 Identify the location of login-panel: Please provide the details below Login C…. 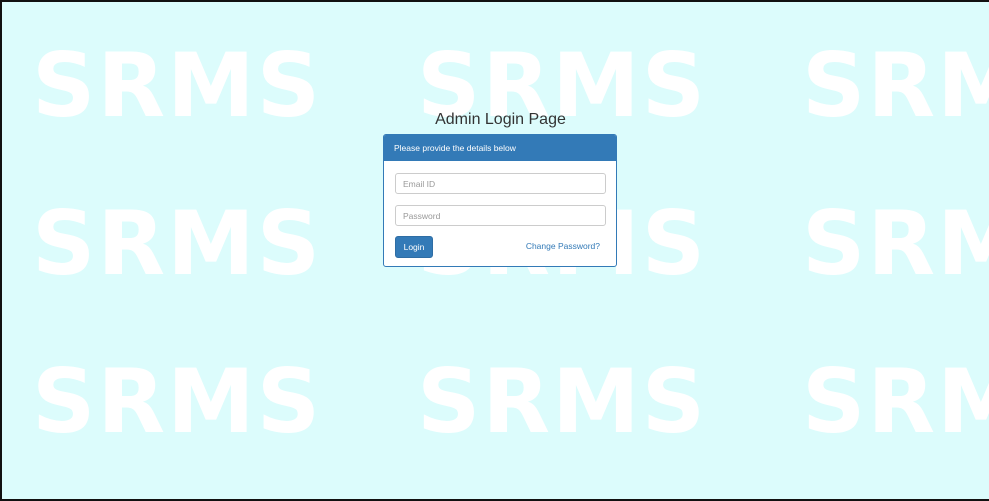
(500, 200).